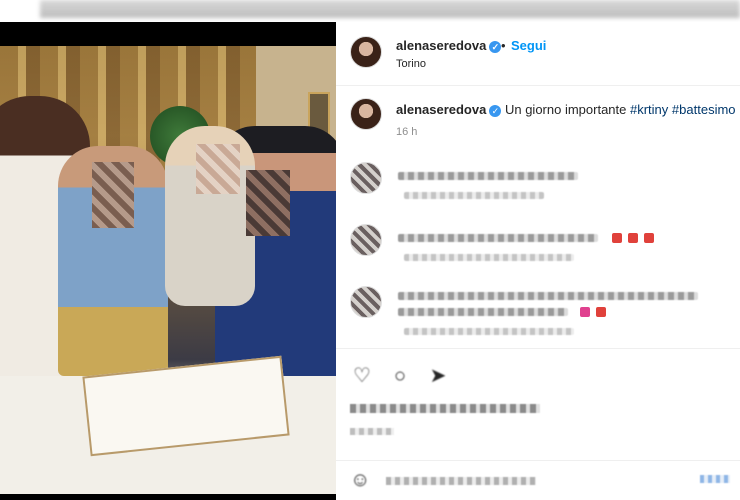 The width and height of the screenshot is (740, 500). I want to click on blurred-header-strip, so click(390, 9).